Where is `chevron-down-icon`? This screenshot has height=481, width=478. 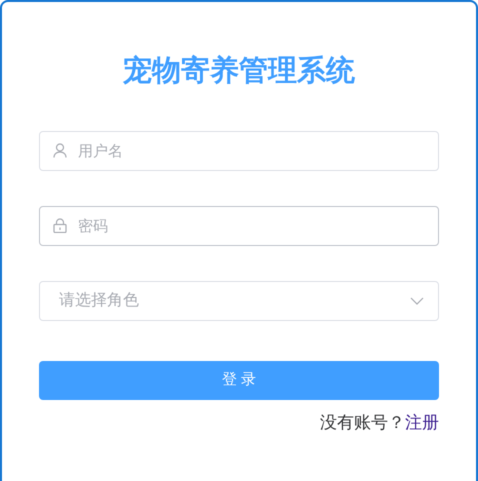 chevron-down-icon is located at coordinates (417, 301).